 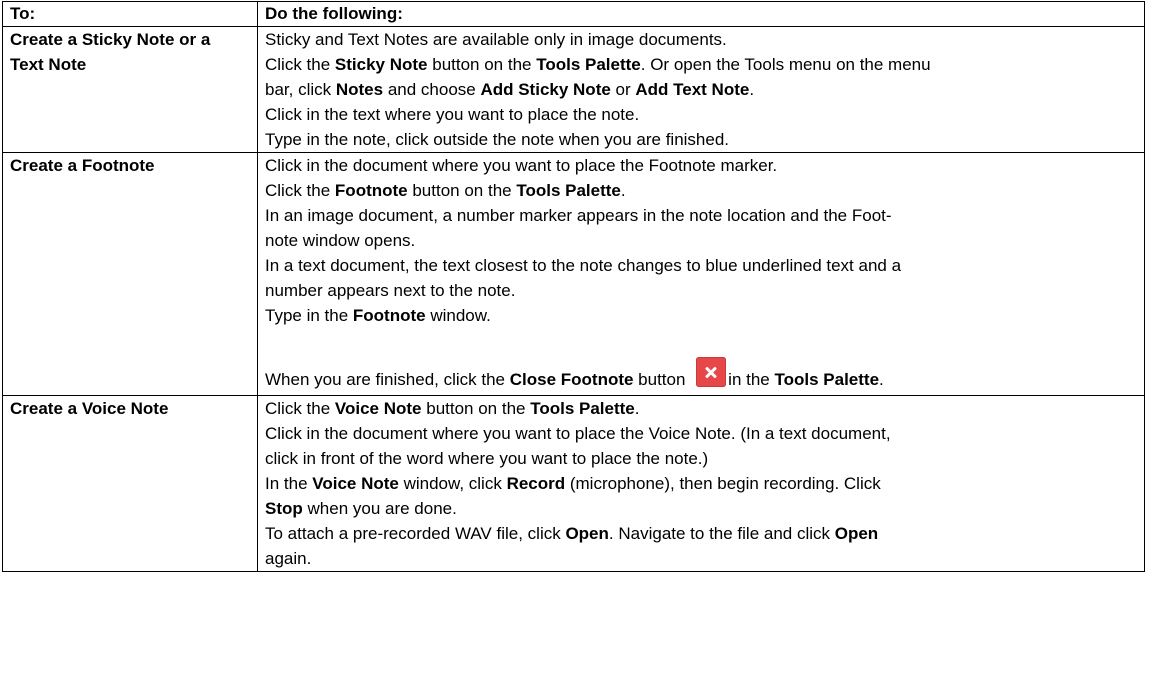 I want to click on instruction-line: note window opens., so click(x=340, y=240).